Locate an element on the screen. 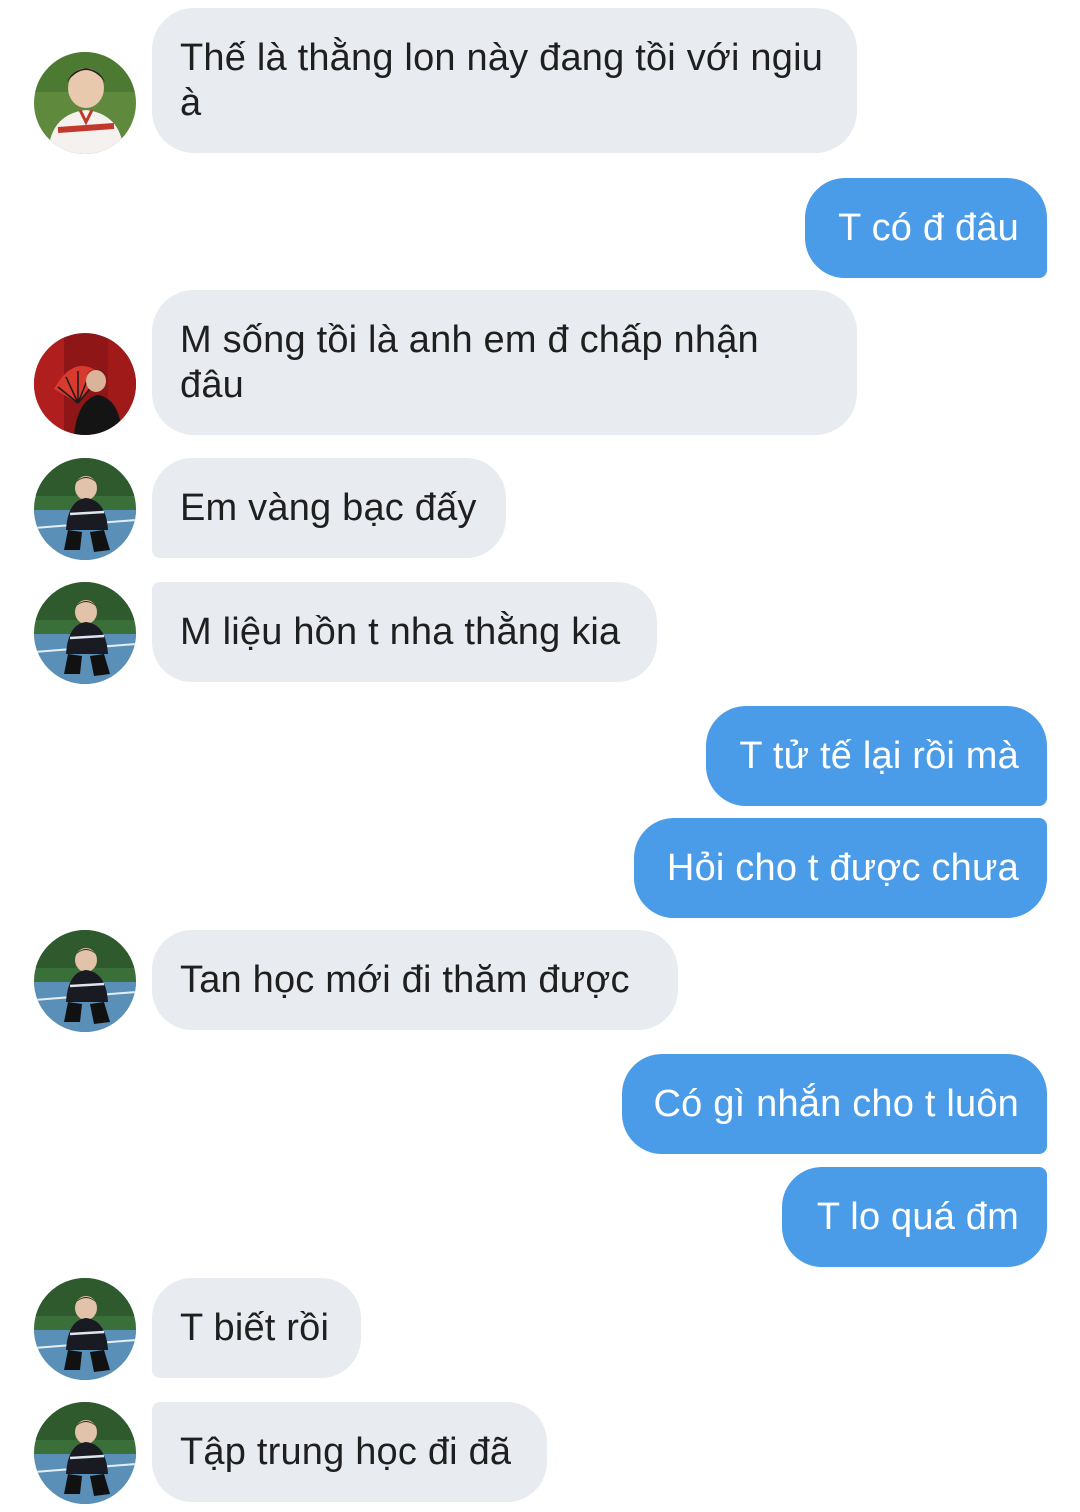 The height and width of the screenshot is (1512, 1080). outgoing-message: T lo quá đm is located at coordinates (914, 1217).